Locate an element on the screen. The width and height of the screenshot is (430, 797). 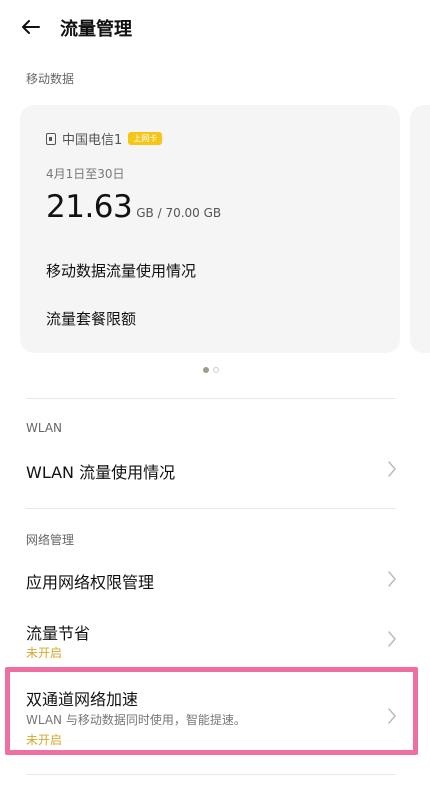
carousel-dot is located at coordinates (216, 370).